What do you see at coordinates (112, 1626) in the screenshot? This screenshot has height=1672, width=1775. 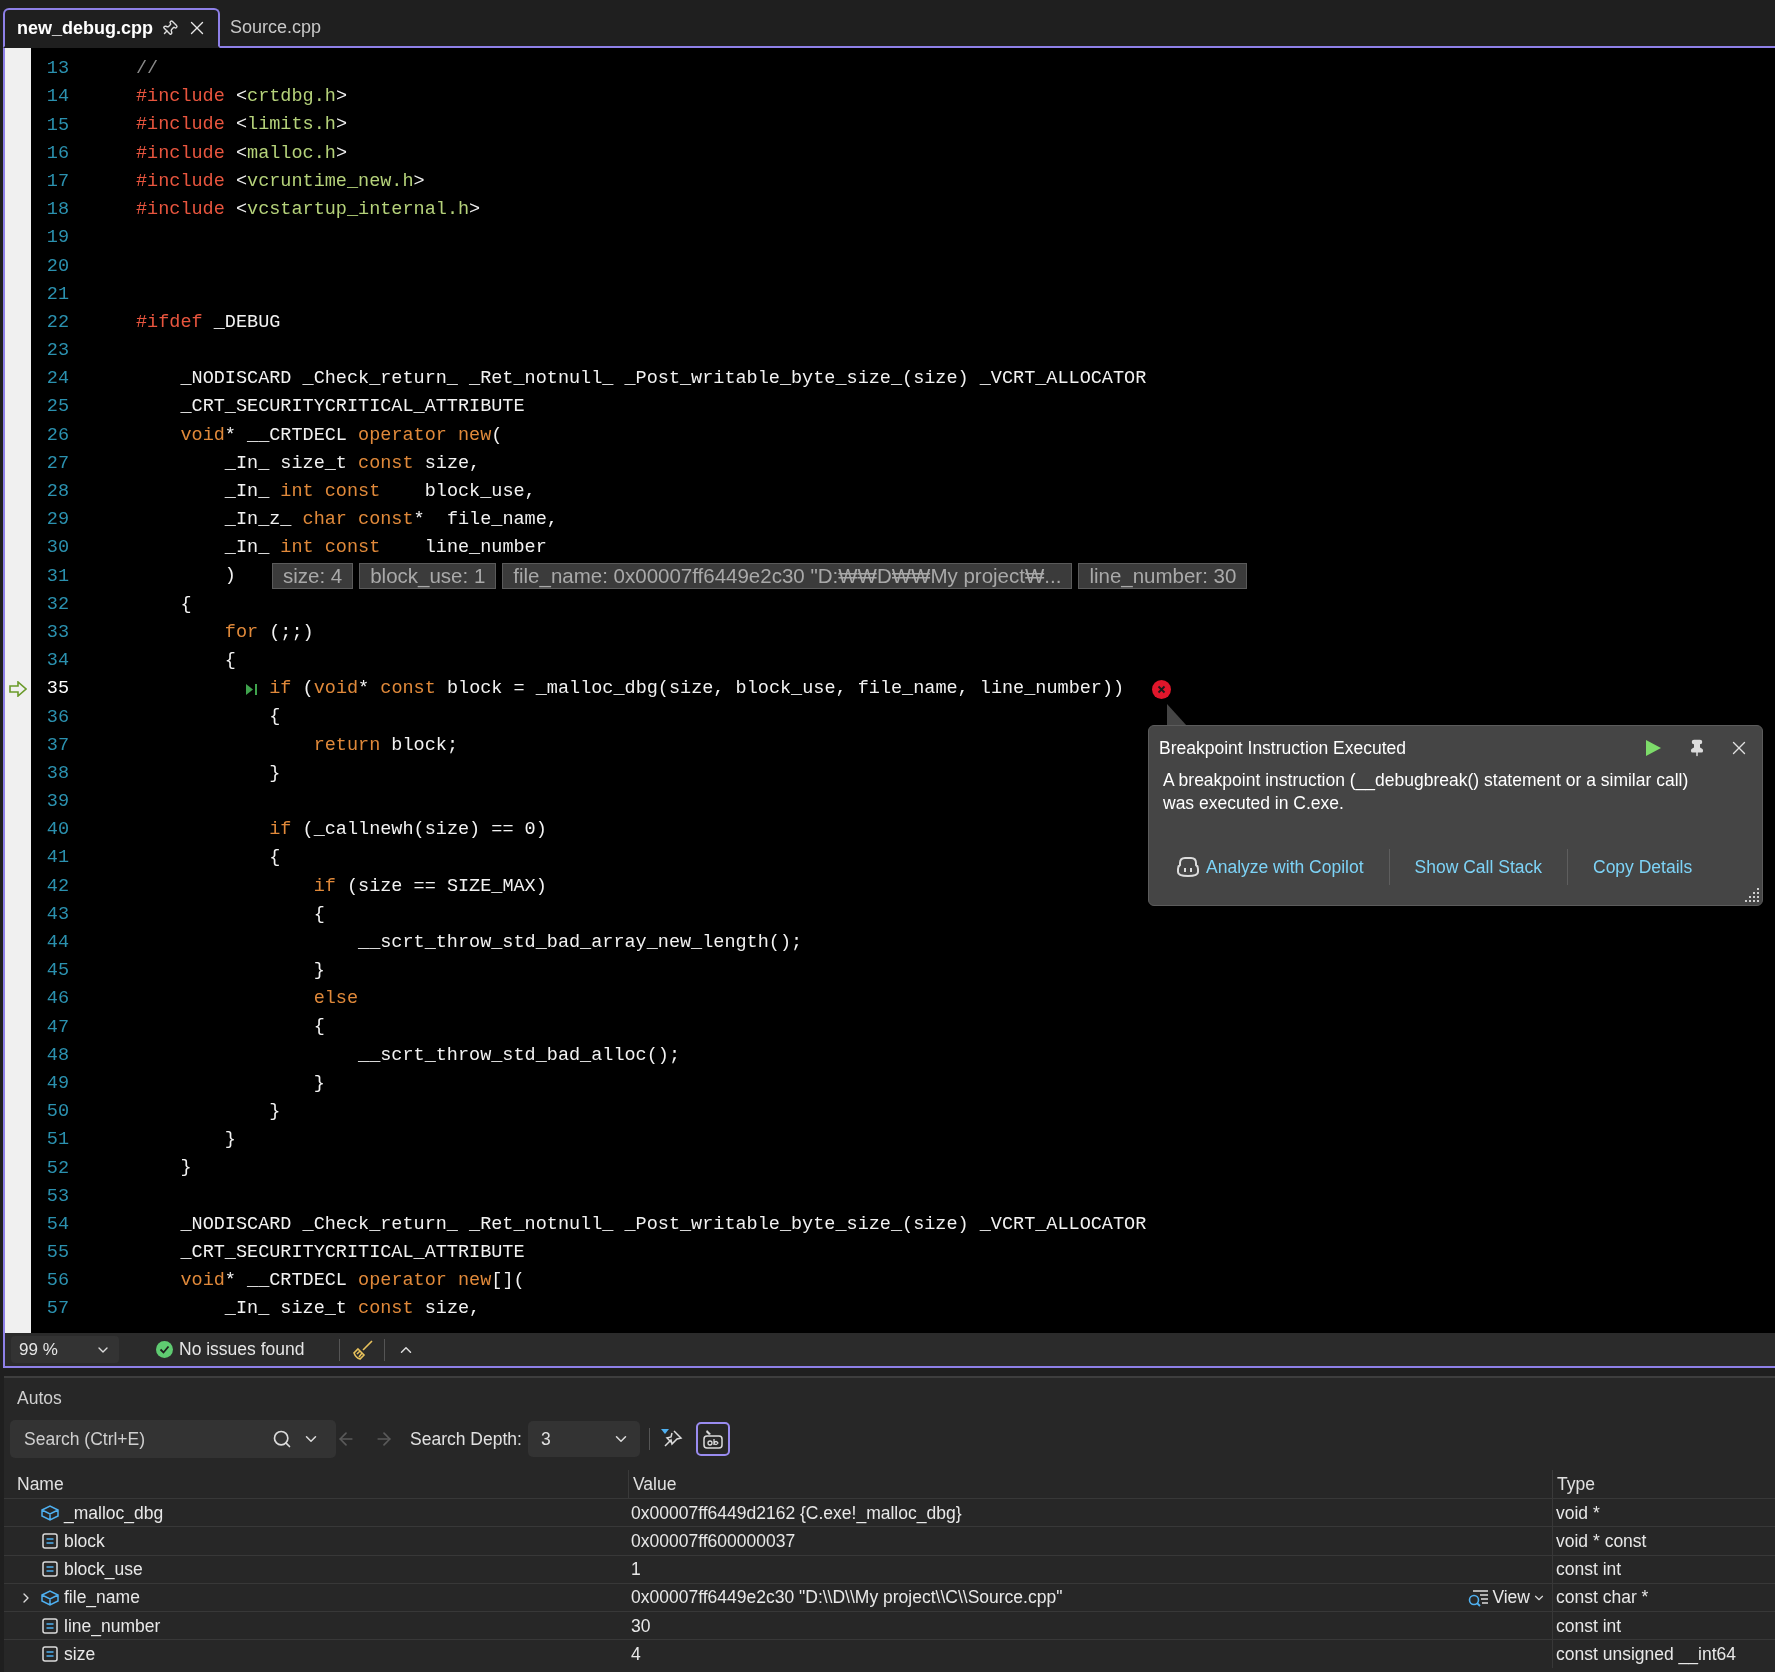 I see `variable-name: line_number` at bounding box center [112, 1626].